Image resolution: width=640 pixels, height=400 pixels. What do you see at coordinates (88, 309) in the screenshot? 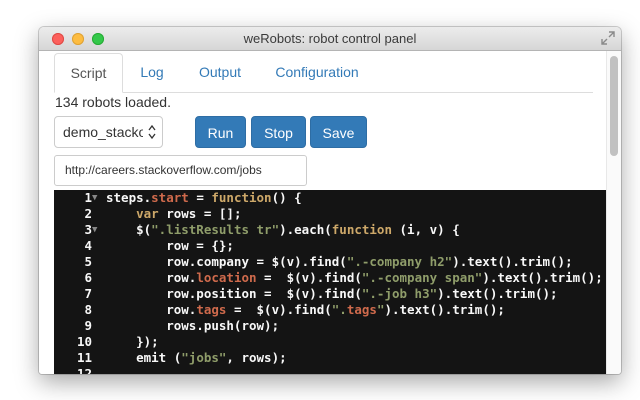
I see `line-number: 8` at bounding box center [88, 309].